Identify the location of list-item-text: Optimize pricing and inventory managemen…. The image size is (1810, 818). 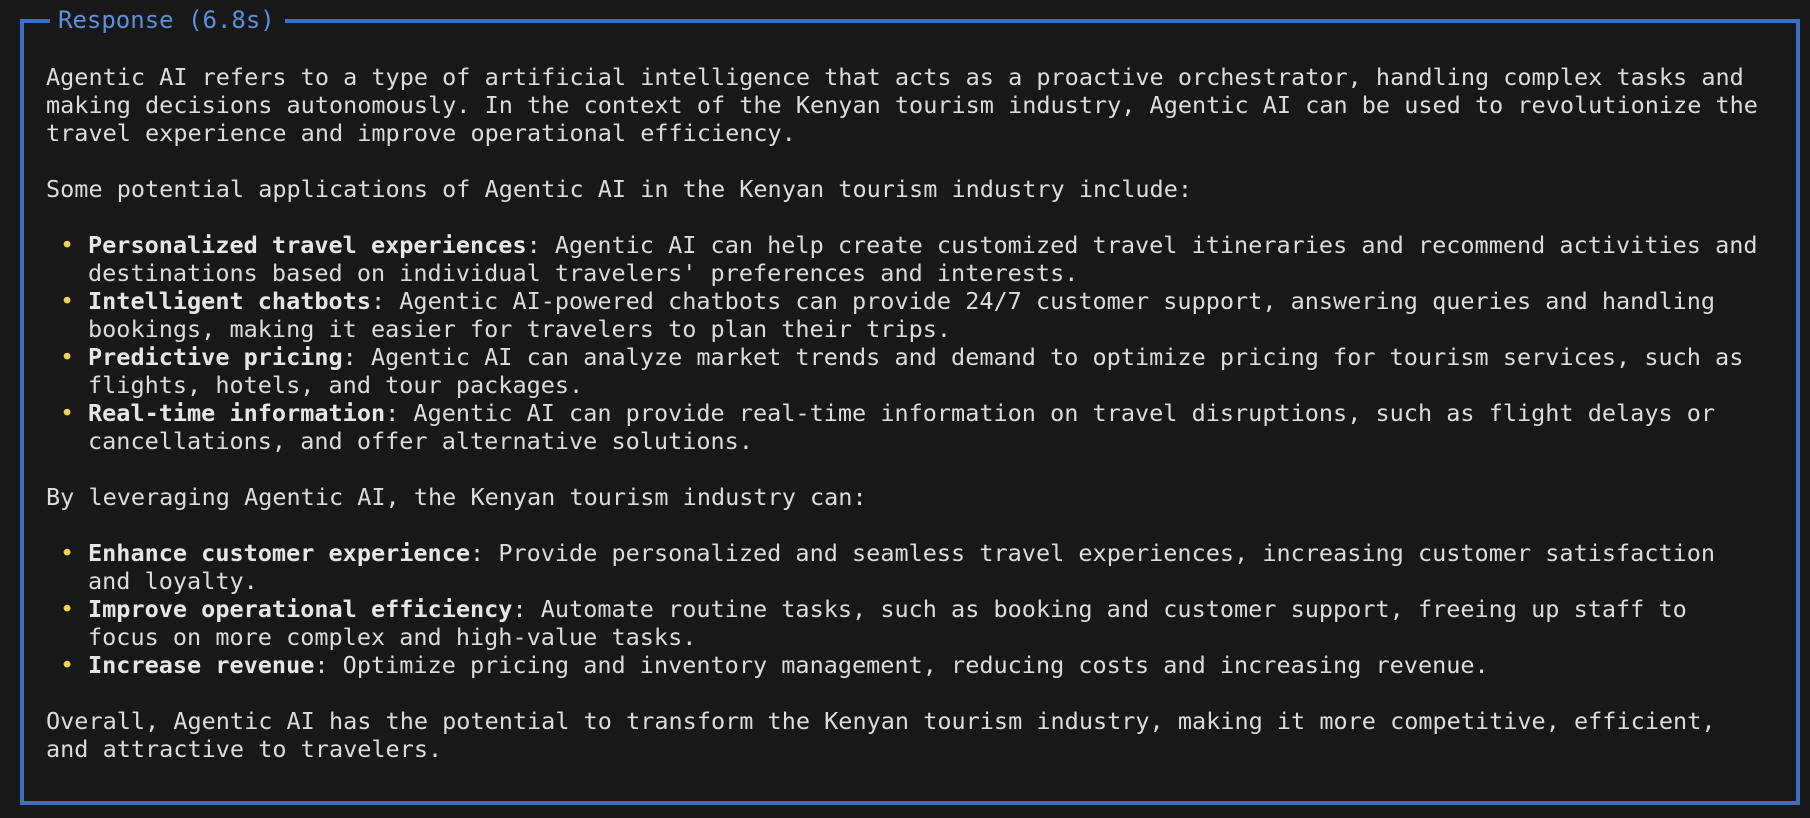
(908, 665).